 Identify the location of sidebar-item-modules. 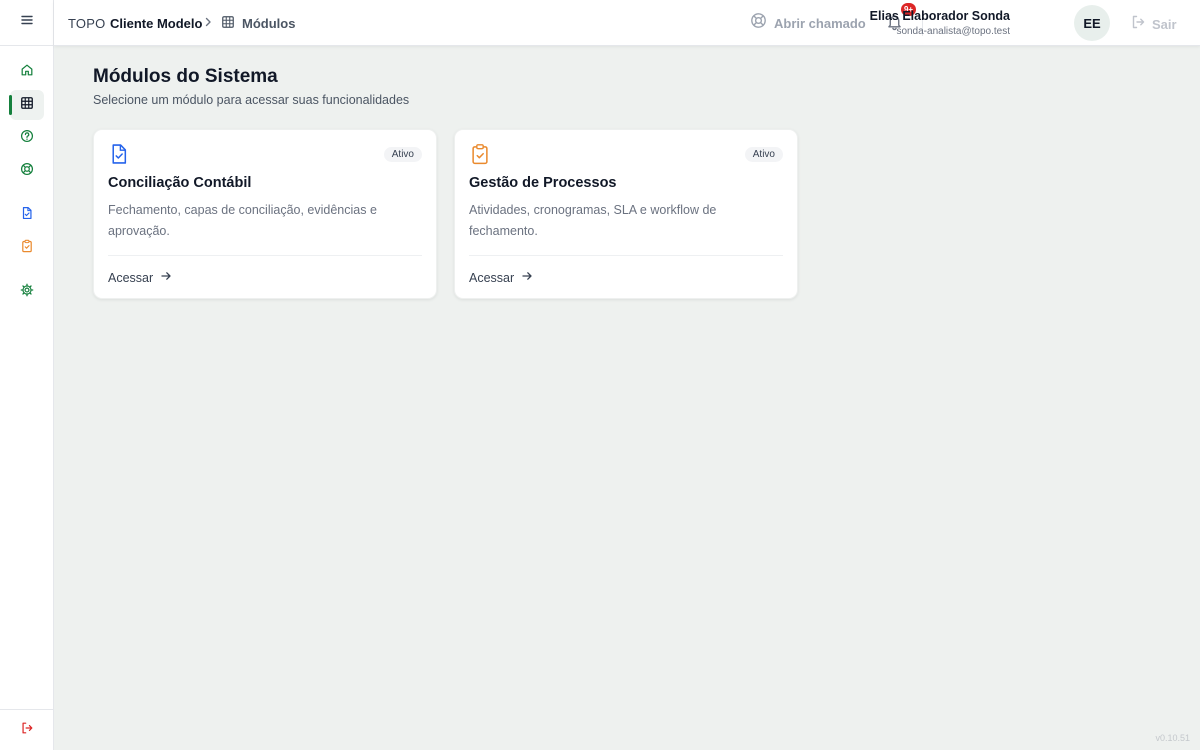
(26, 105).